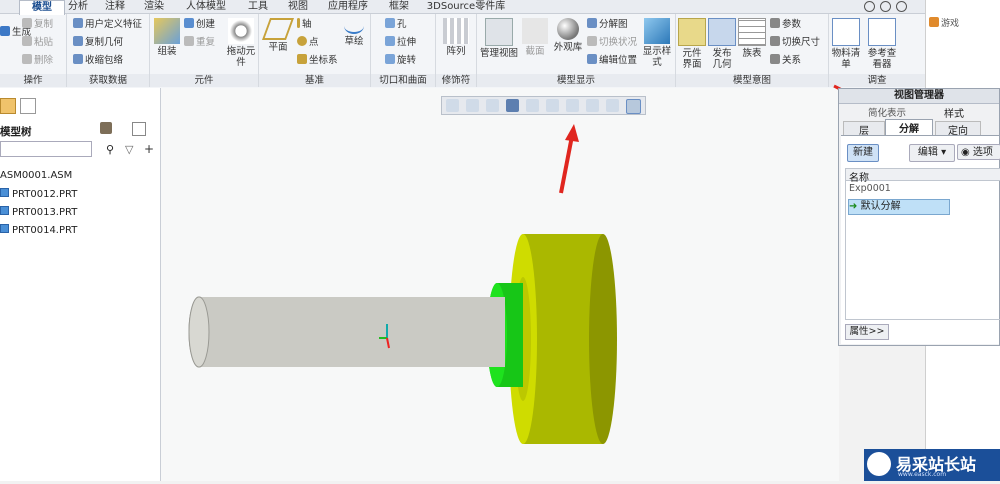 This screenshot has width=1000, height=484. I want to click on plane-icon, so click(278, 29).